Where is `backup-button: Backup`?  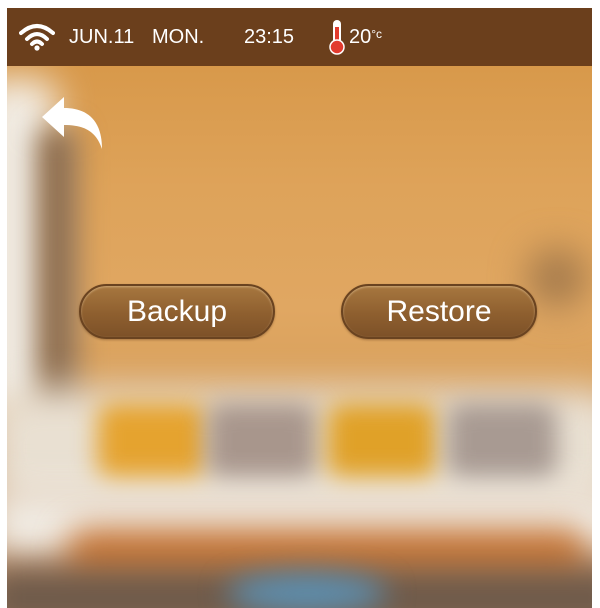 backup-button: Backup is located at coordinates (177, 311).